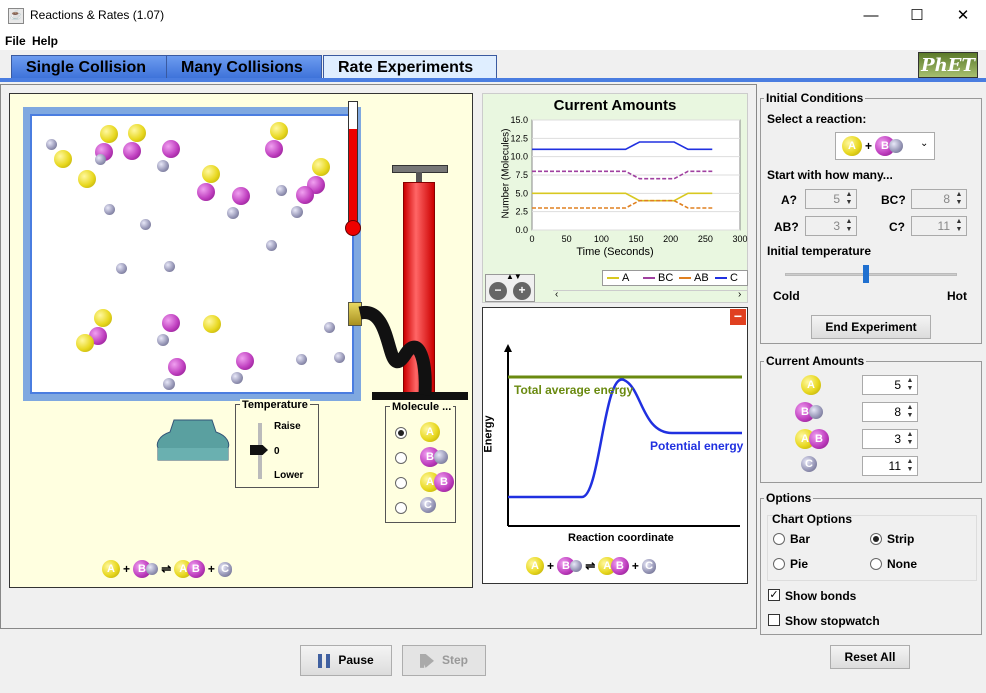 Image resolution: width=986 pixels, height=693 pixels. I want to click on initial-temp-track, so click(871, 274).